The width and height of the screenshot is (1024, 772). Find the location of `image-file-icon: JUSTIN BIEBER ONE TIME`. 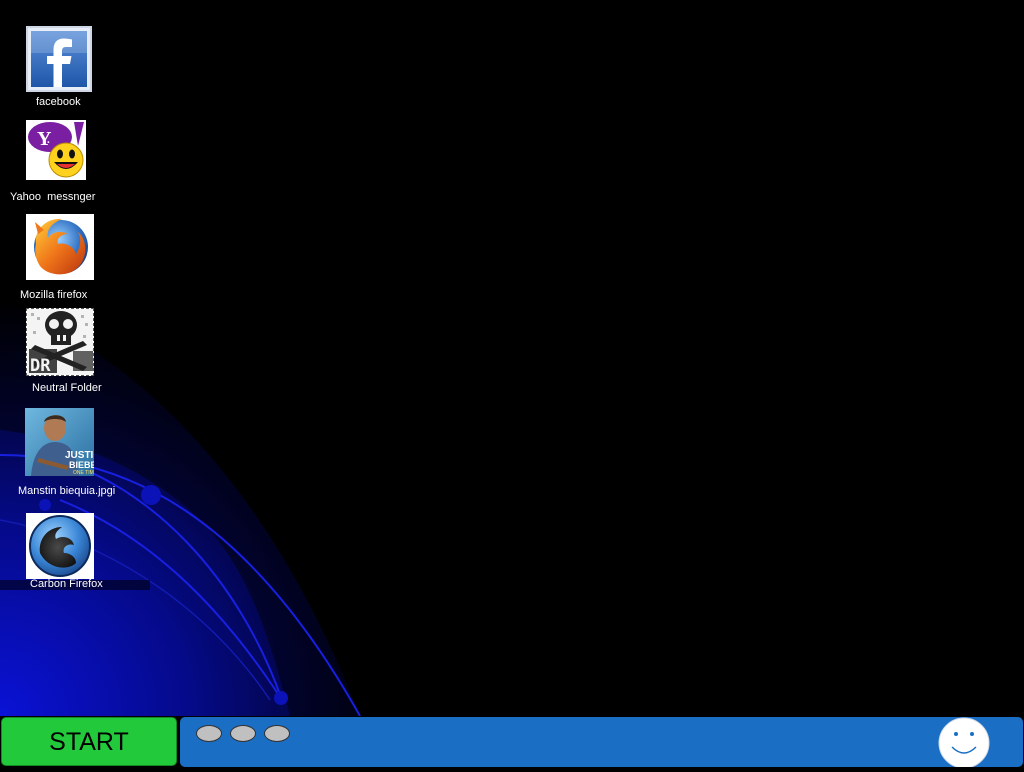

image-file-icon: JUSTIN BIEBER ONE TIME is located at coordinates (59, 442).